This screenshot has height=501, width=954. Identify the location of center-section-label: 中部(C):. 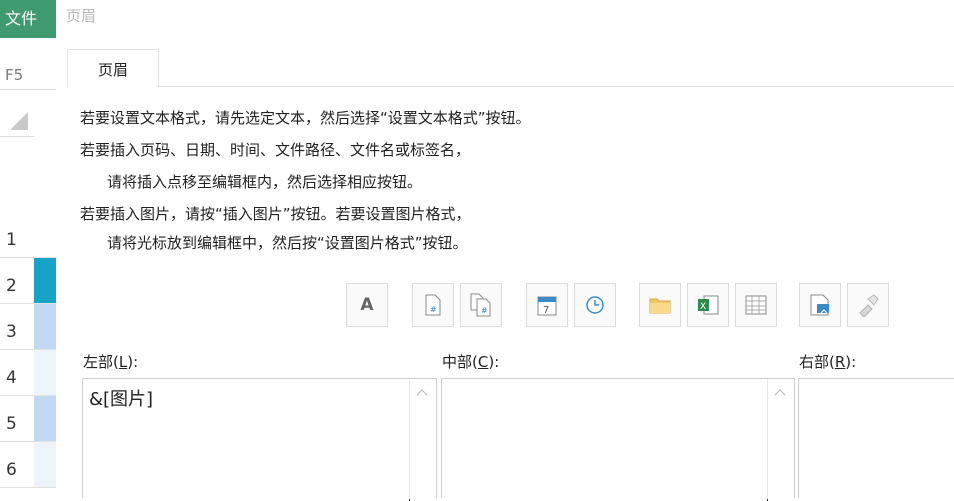
(471, 362).